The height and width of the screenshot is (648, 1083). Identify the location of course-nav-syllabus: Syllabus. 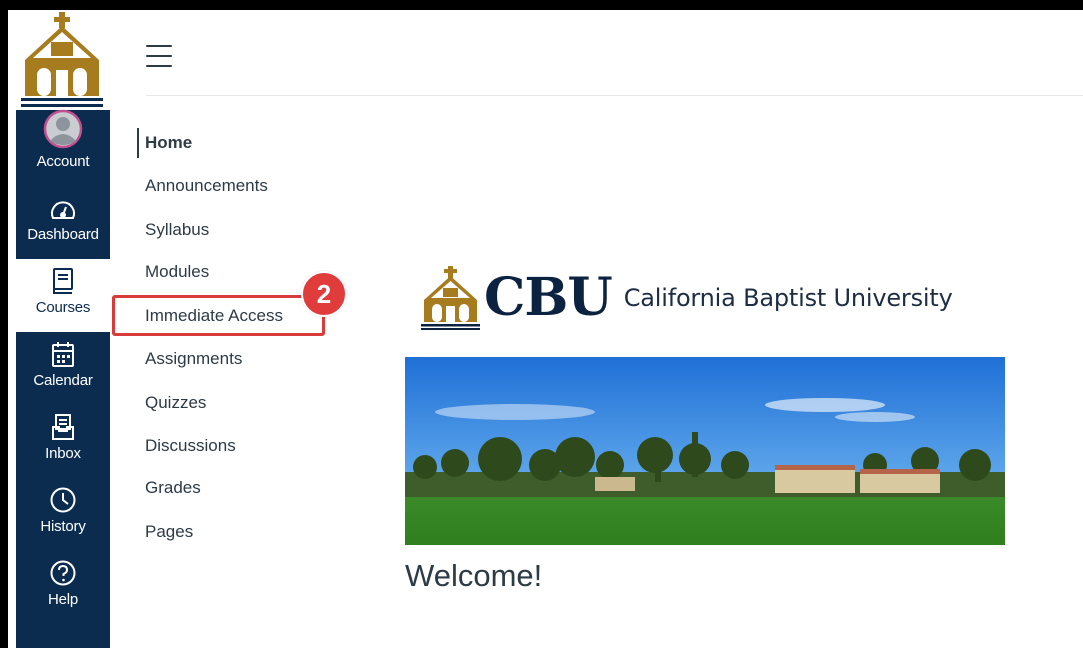
(173, 230).